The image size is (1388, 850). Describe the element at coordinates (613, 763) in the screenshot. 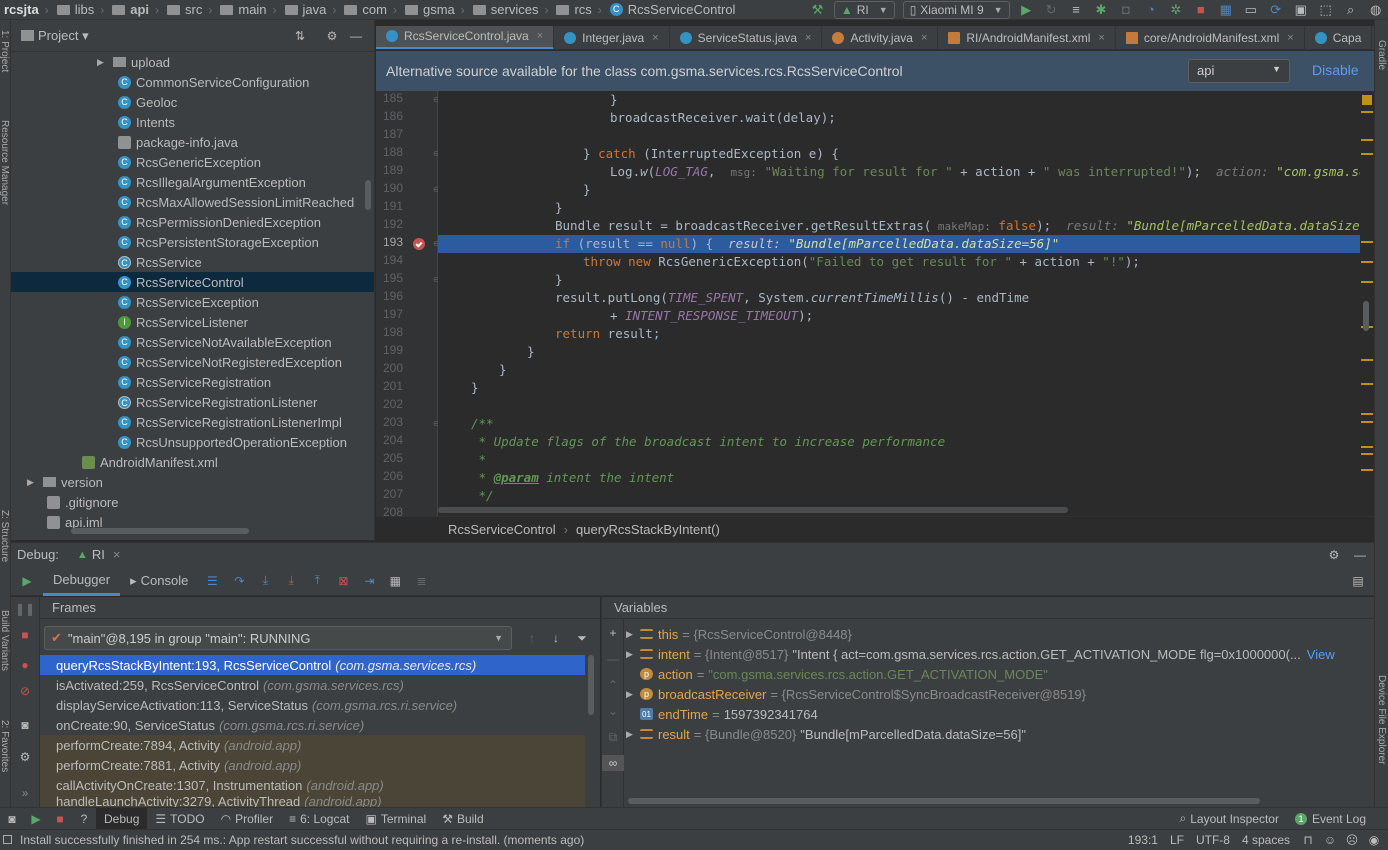

I see `show-watches-icon: ∞` at that location.